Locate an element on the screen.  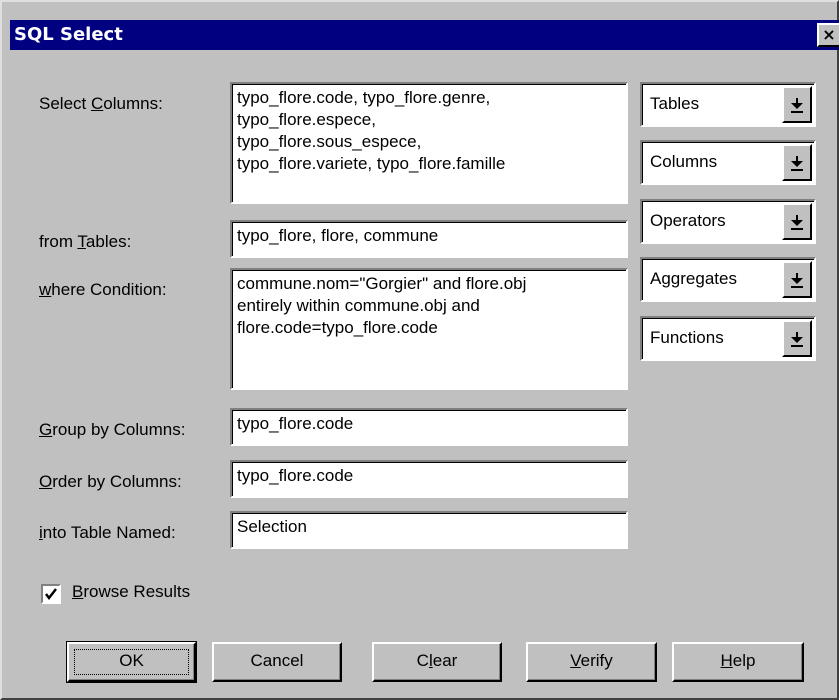
label-text: ables: is located at coordinates (108, 241).